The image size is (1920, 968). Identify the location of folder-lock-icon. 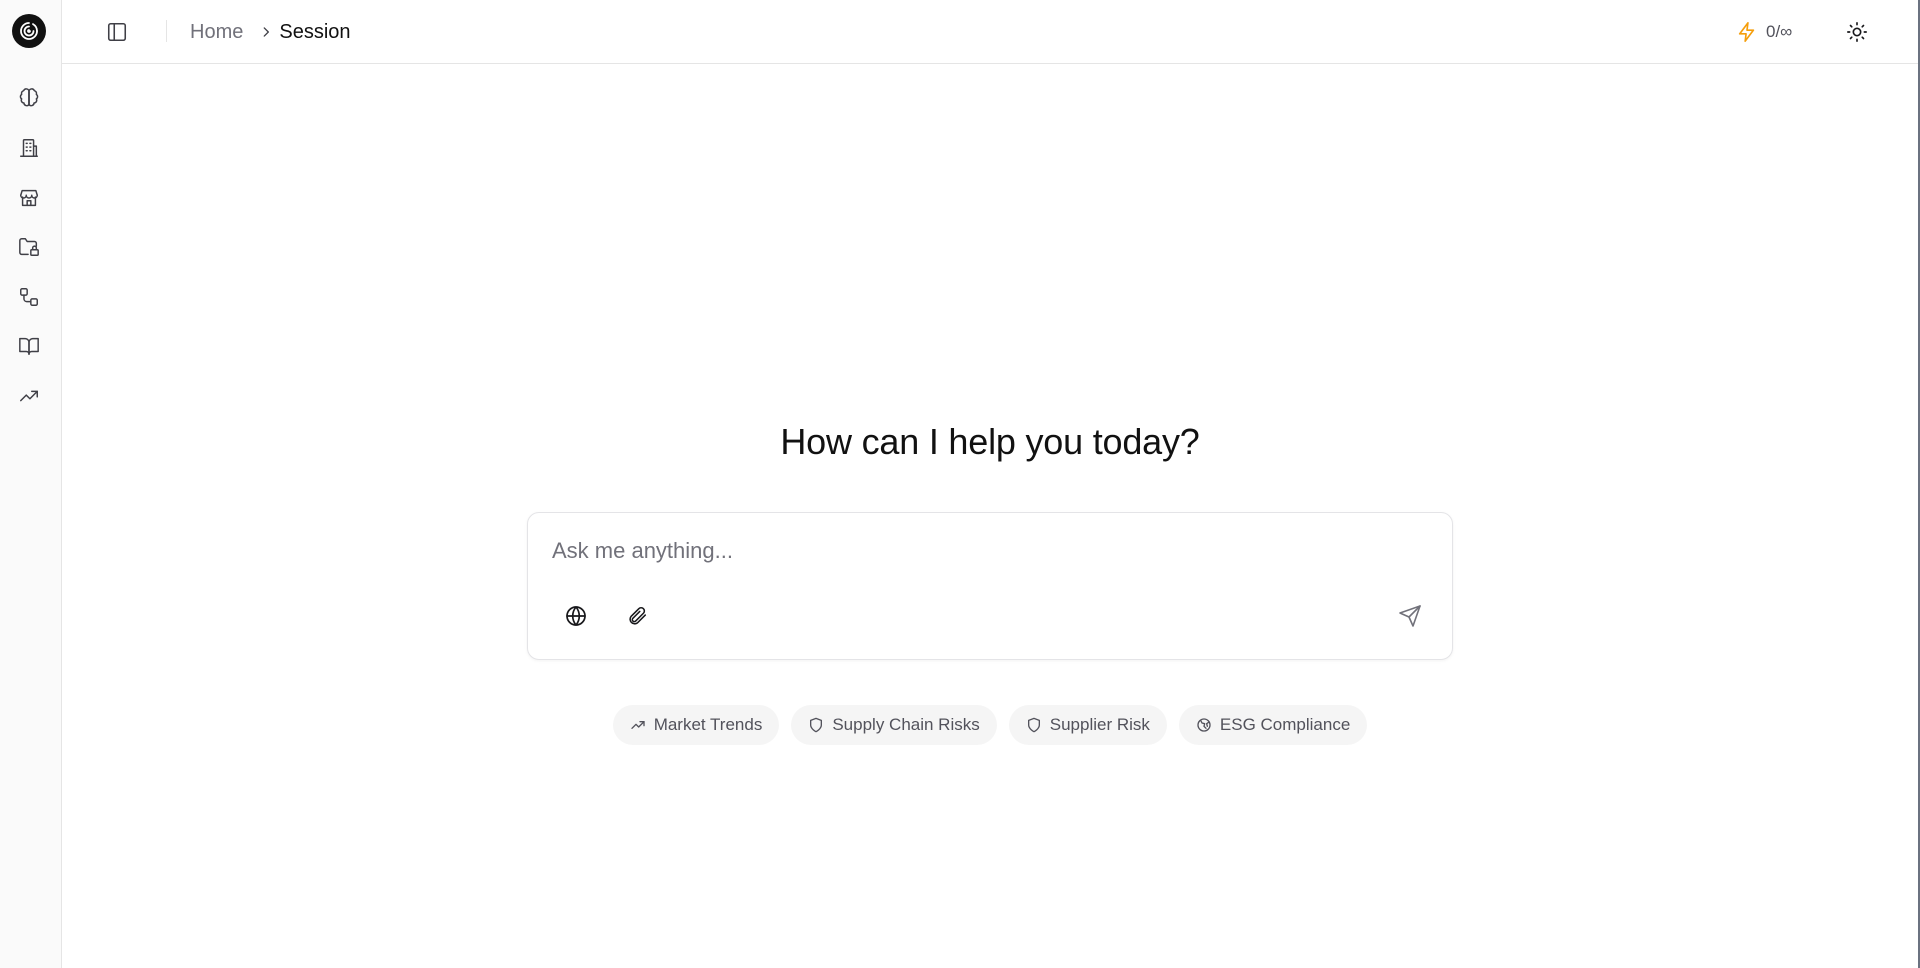
(29, 247).